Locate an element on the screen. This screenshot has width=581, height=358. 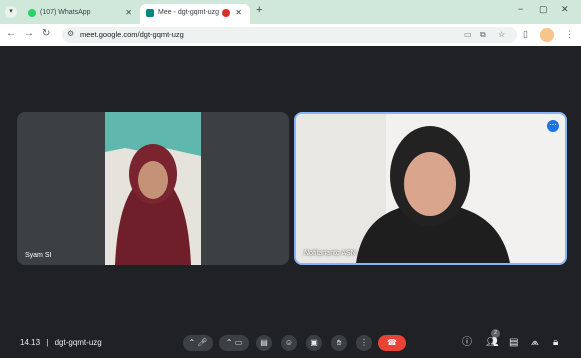
new-tab-button: + is located at coordinates (259, 10).